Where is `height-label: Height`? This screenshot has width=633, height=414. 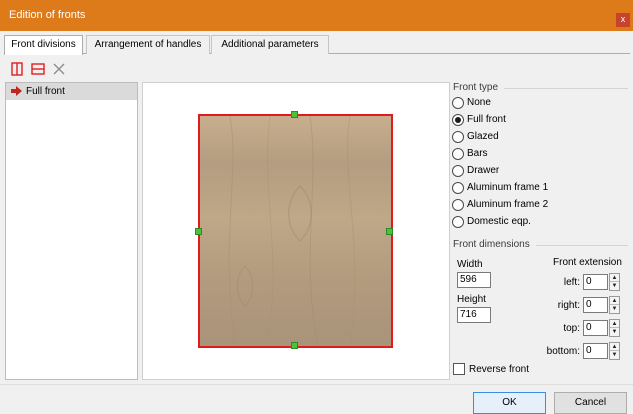 height-label: Height is located at coordinates (471, 299).